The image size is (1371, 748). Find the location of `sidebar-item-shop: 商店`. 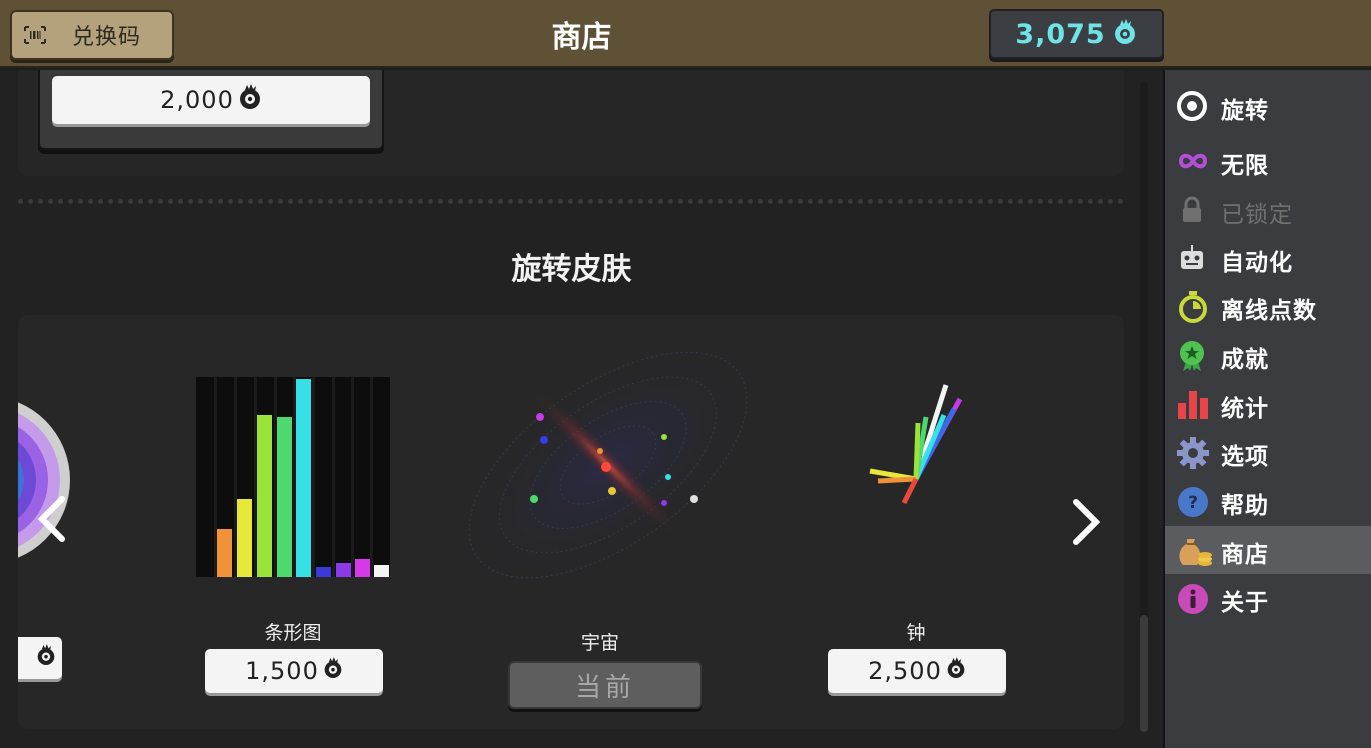

sidebar-item-shop: 商店 is located at coordinates (1268, 550).